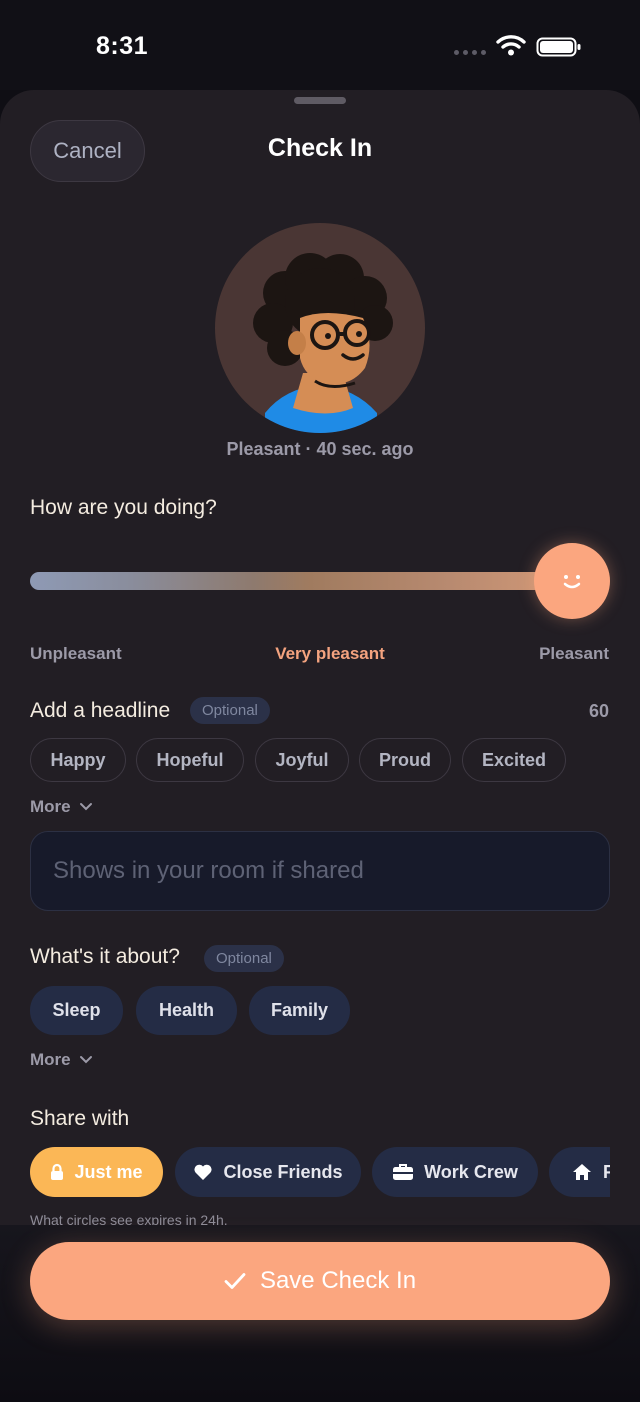  I want to click on headline-chip: Happy, so click(78, 760).